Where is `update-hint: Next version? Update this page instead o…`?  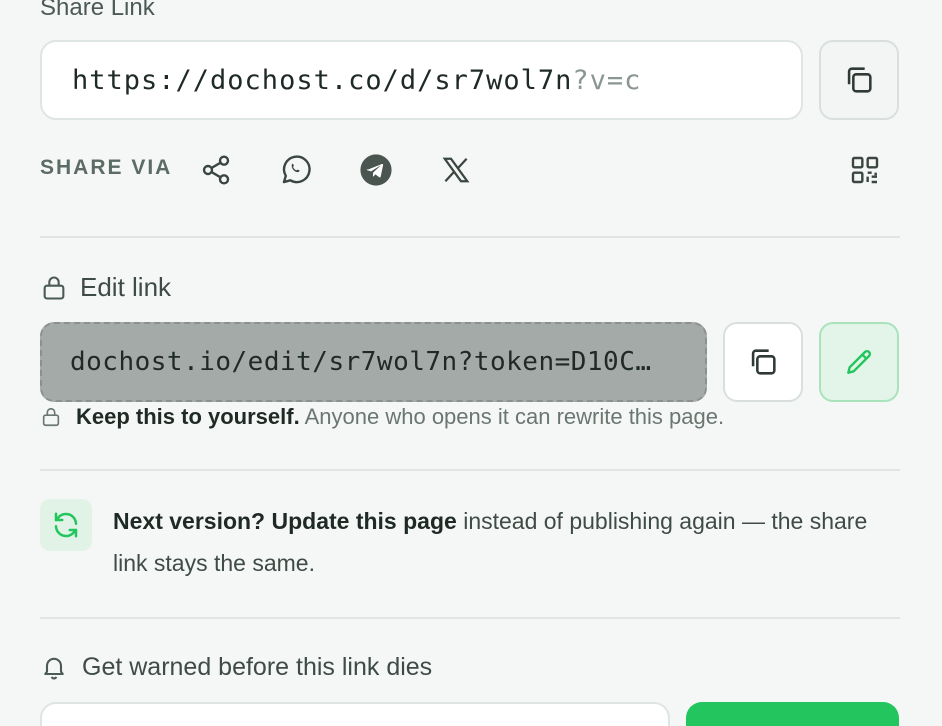 update-hint: Next version? Update this page instead o… is located at coordinates (498, 542).